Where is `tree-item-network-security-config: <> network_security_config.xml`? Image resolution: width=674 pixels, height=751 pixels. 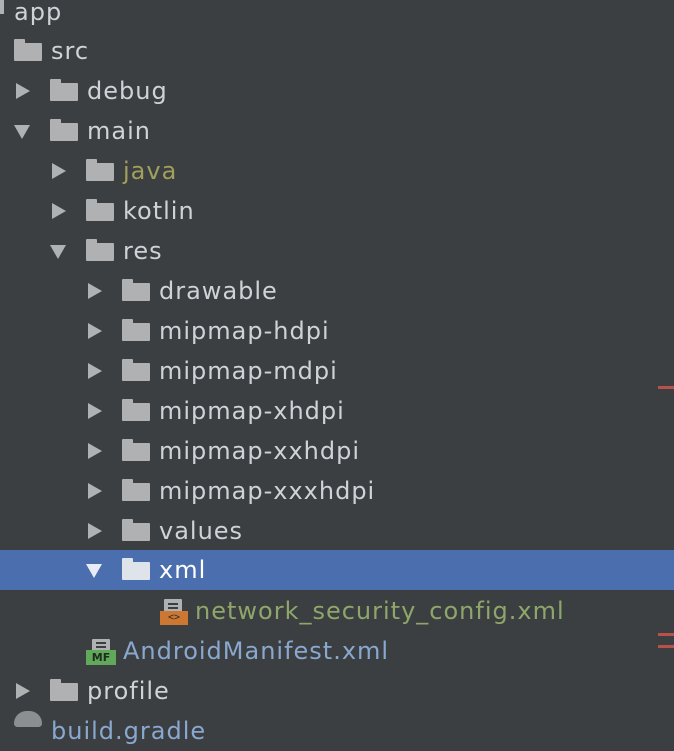
tree-item-network-security-config: <> network_security_config.xml is located at coordinates (337, 611).